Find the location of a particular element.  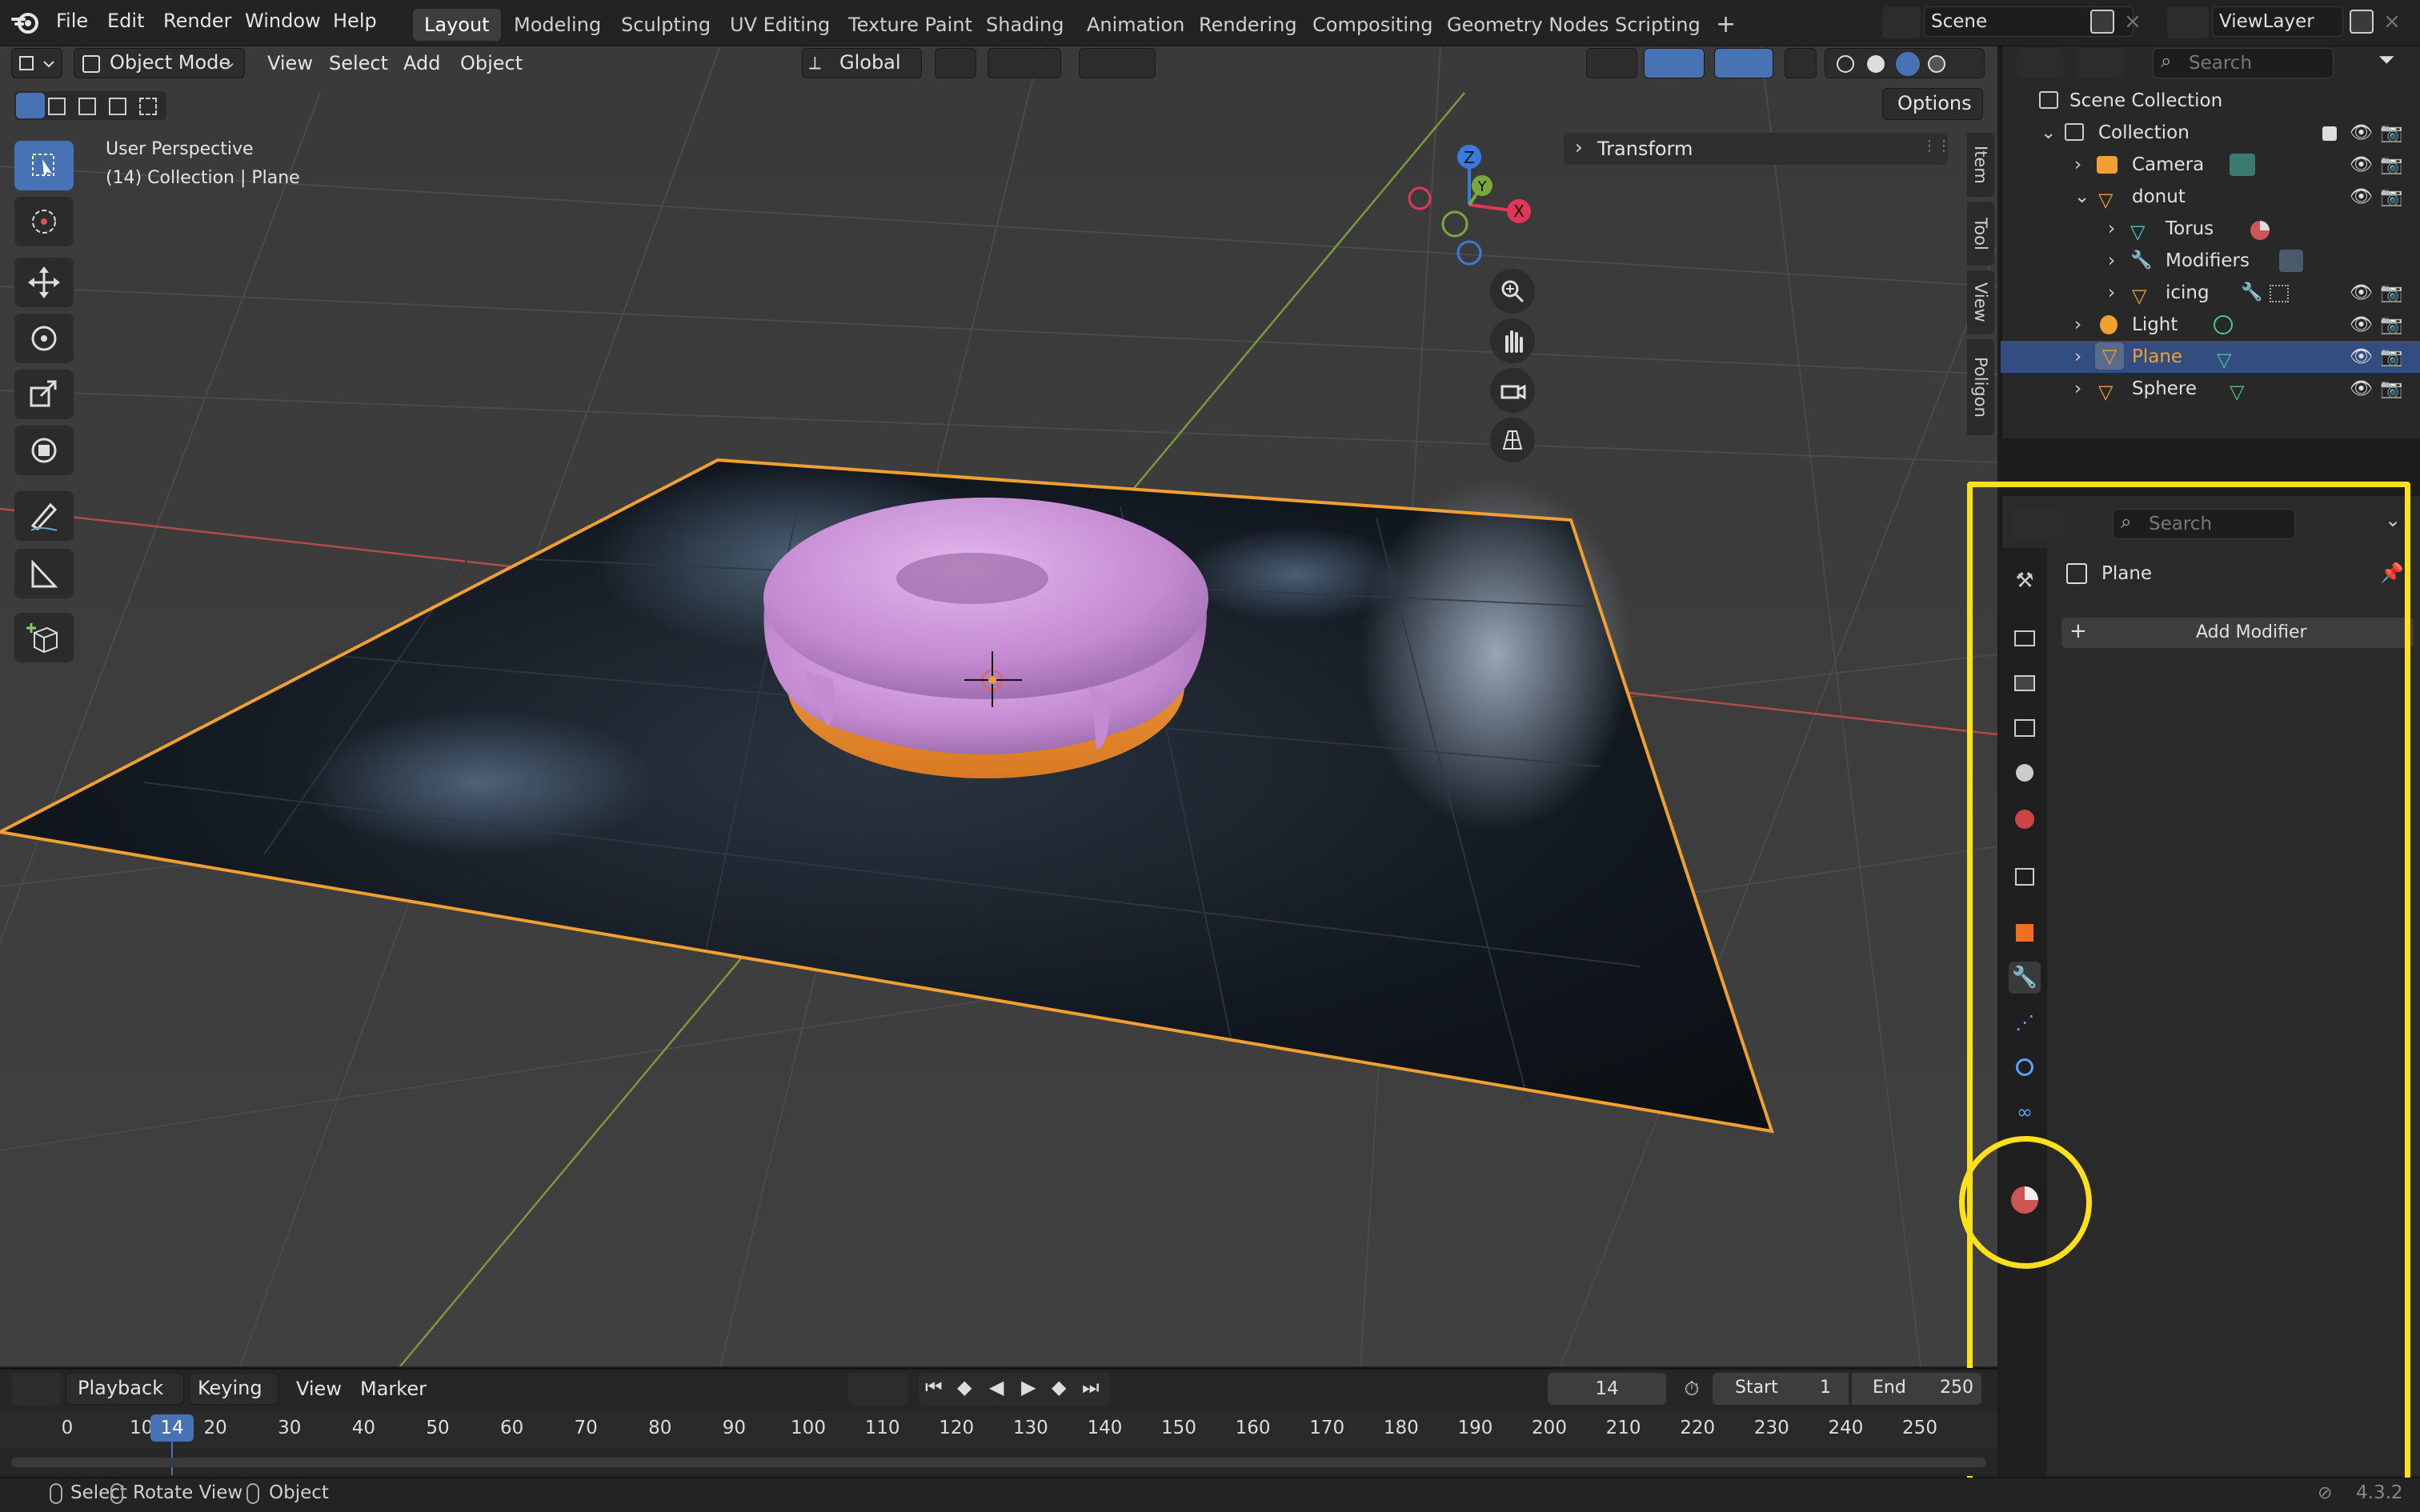

jump-end-icon: ⏭ is located at coordinates (1091, 1387).